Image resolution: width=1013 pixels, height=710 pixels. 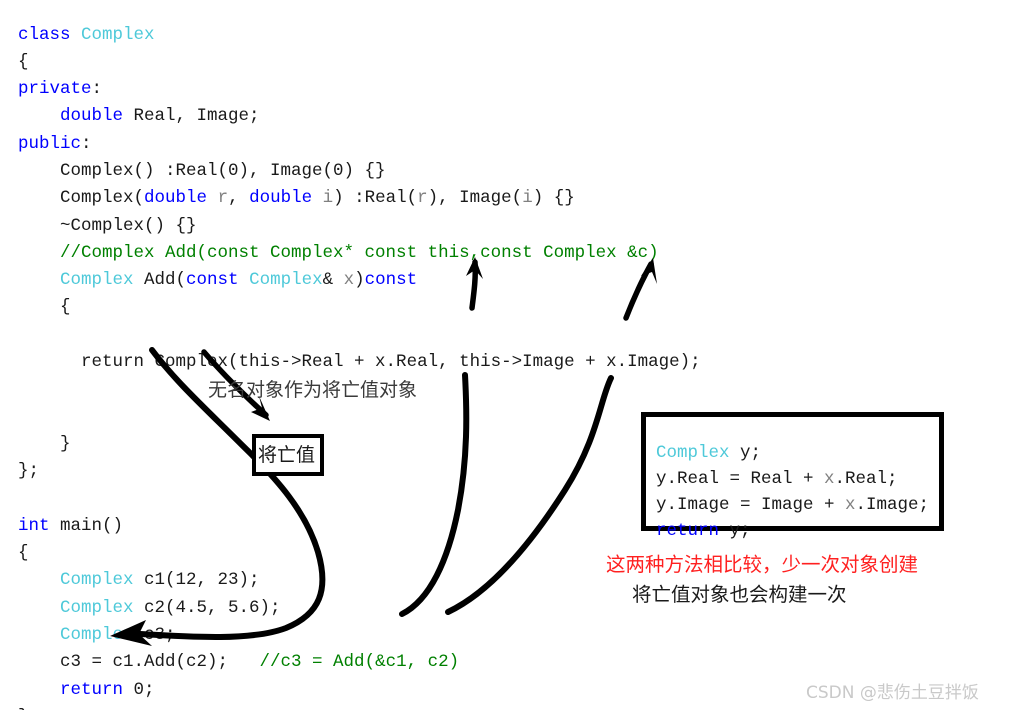 I want to click on code-token: ), Image(, so click(x=475, y=198).